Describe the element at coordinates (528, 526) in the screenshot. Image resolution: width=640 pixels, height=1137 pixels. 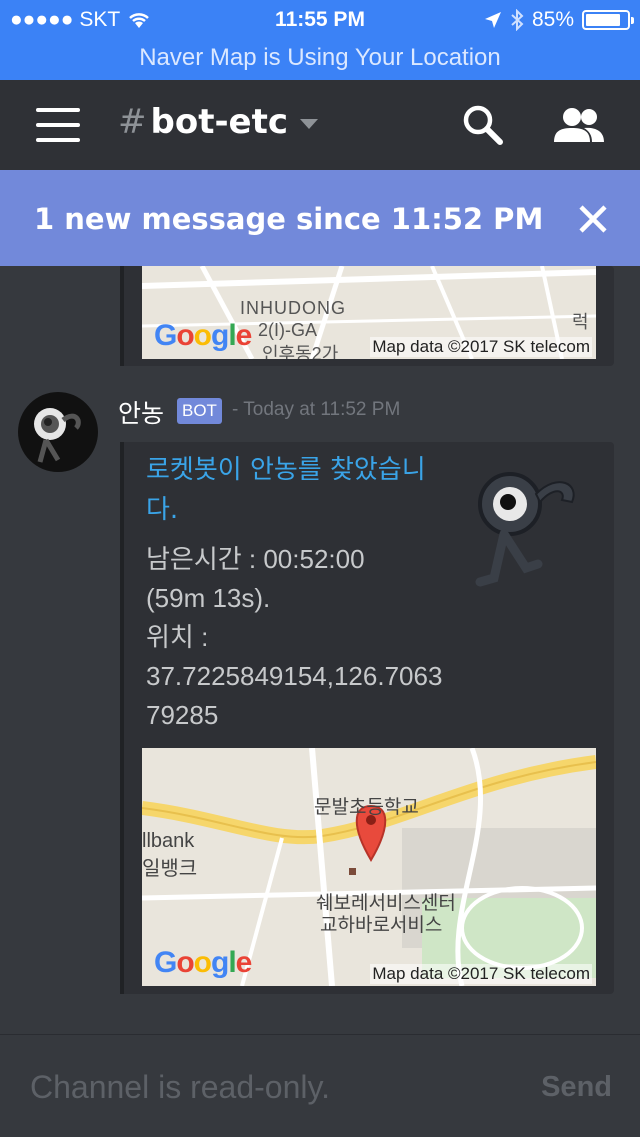
I see `unown-thumbnail-icon` at that location.